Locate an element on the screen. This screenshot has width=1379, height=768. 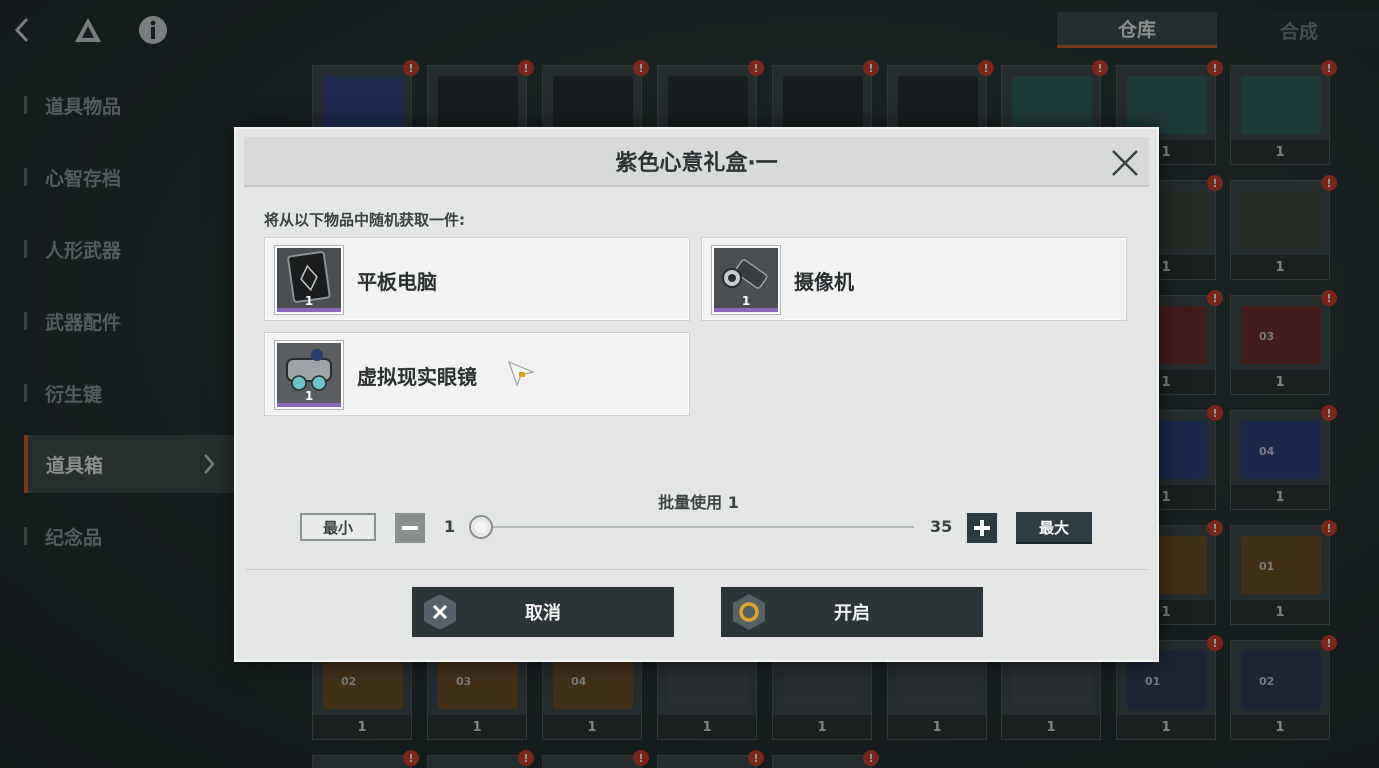
dialog-divider is located at coordinates (696, 569).